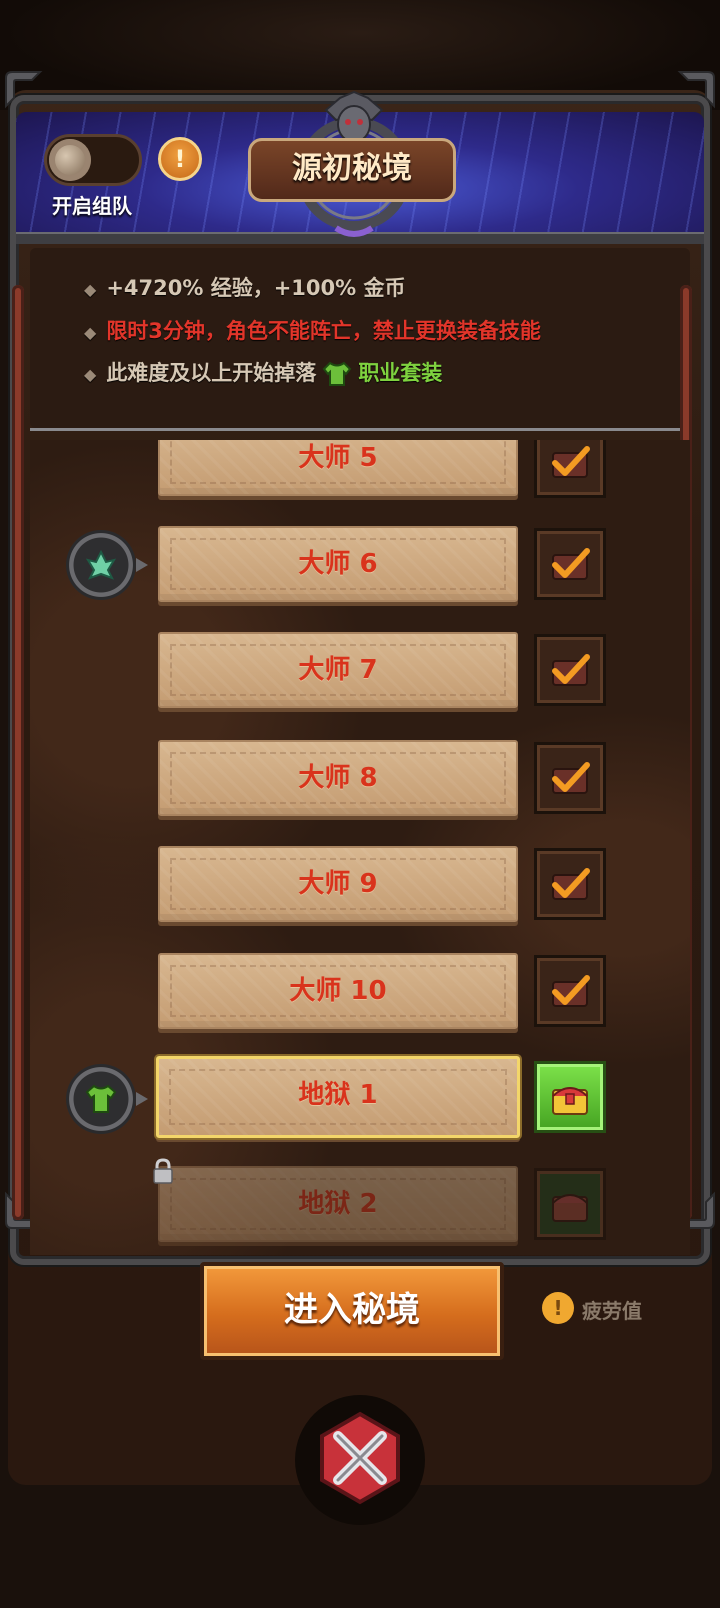 This screenshot has width=720, height=1608. I want to click on fatigue-label: 疲劳值, so click(612, 1309).